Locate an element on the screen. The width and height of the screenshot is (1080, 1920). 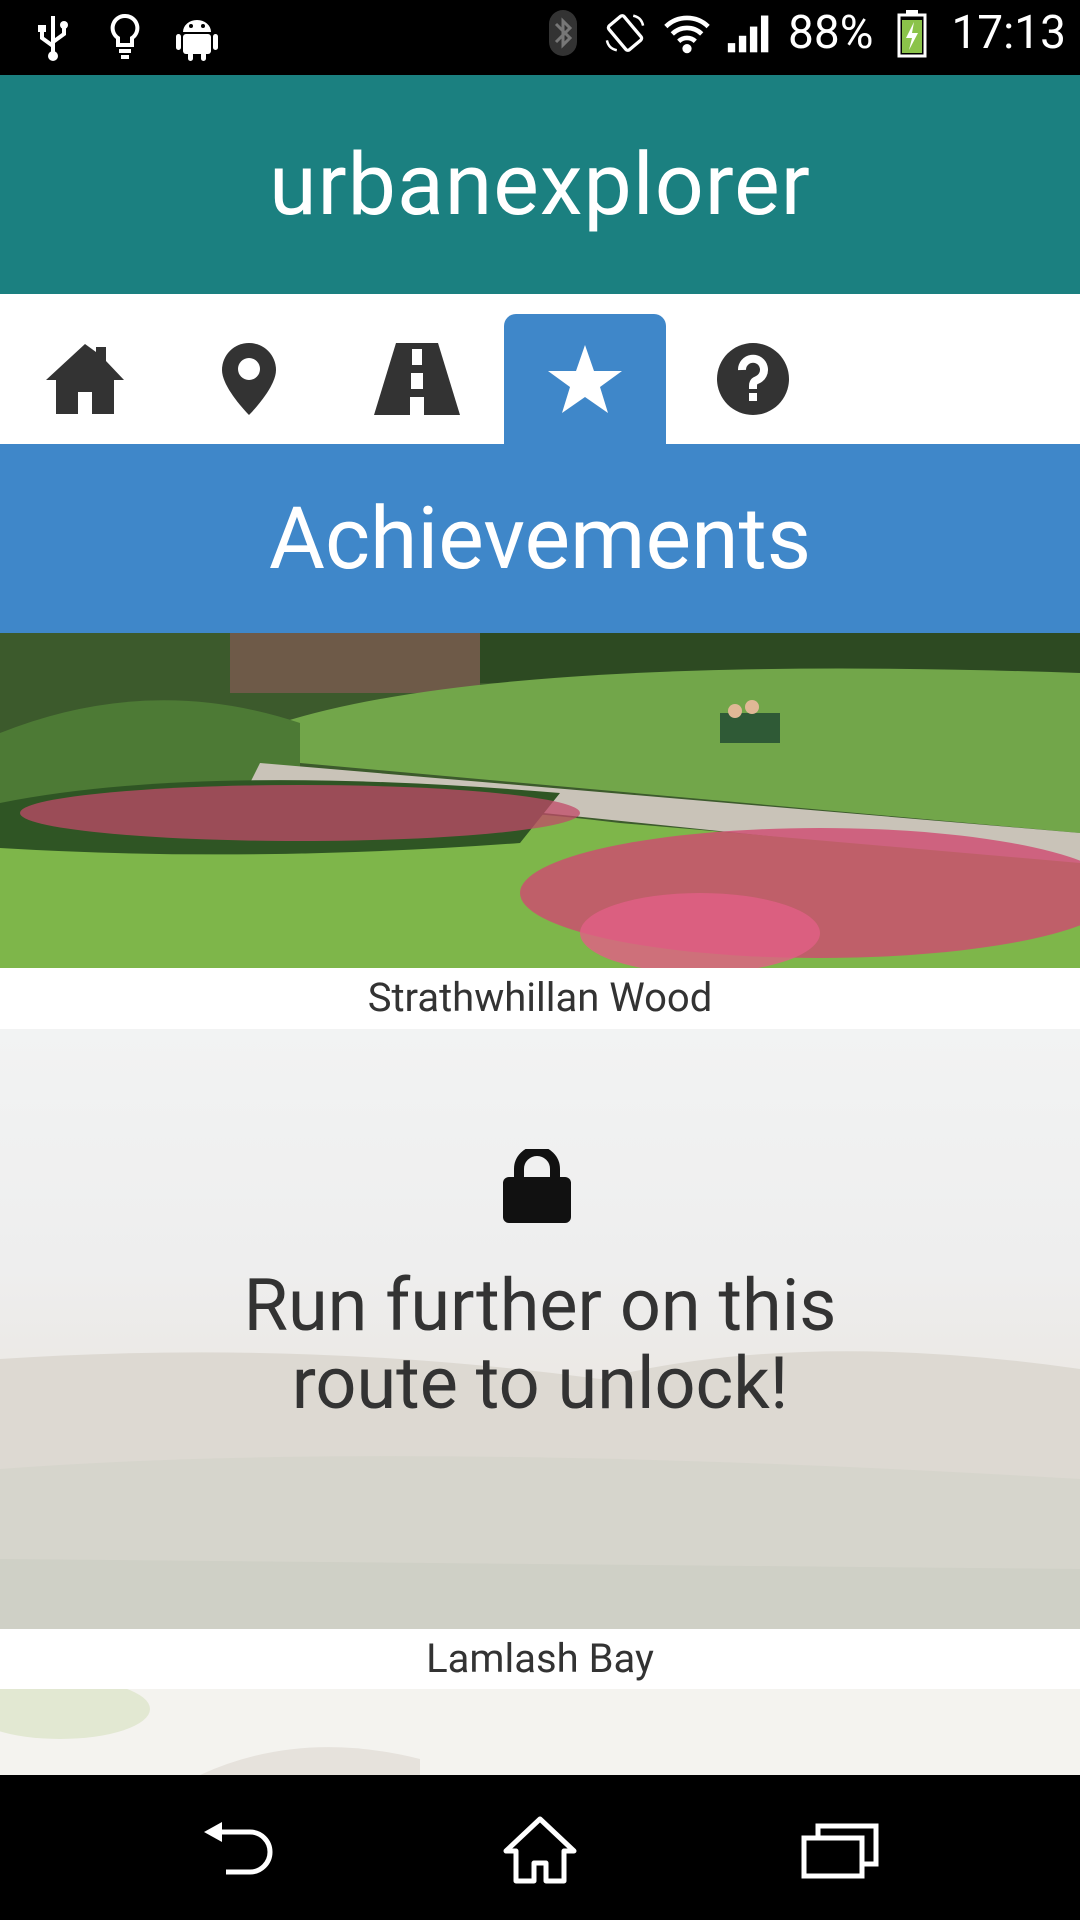
app-title: urbanexplorer is located at coordinates (540, 184).